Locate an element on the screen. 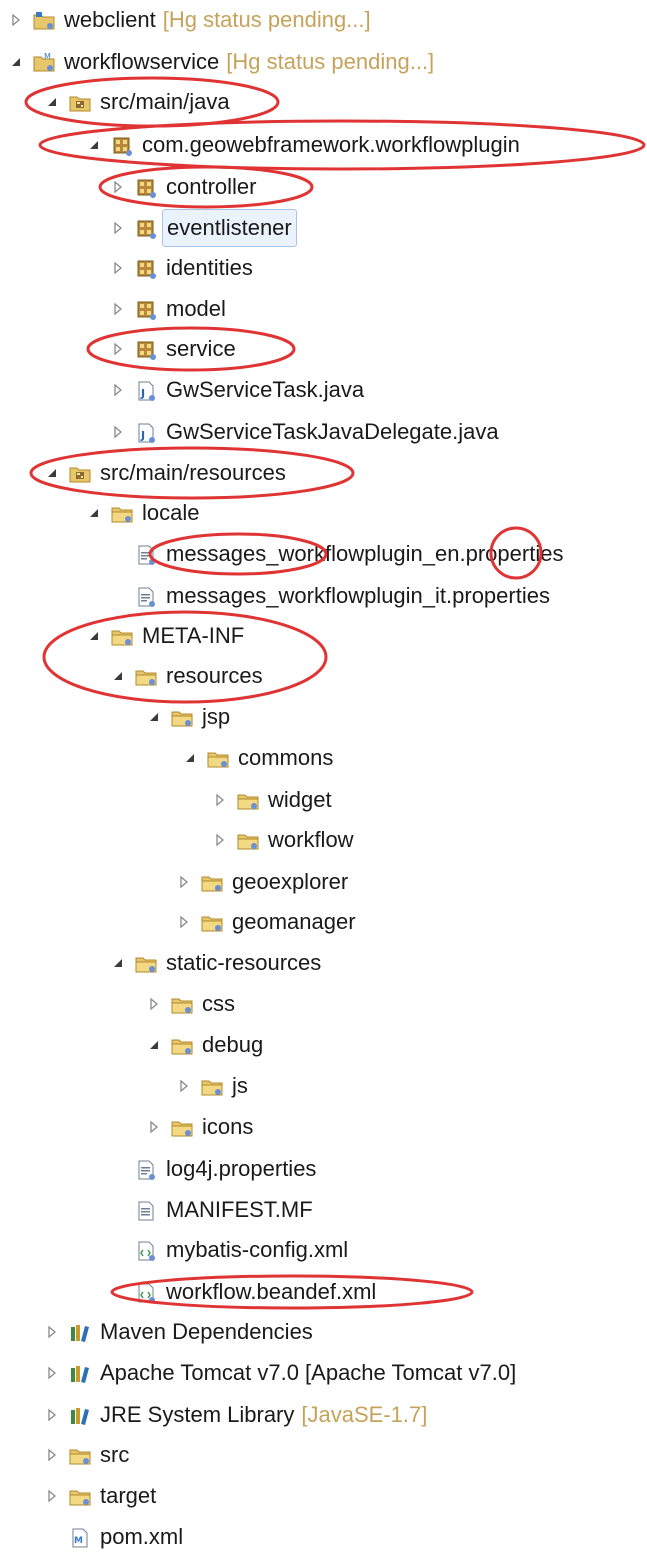  tree-item-geomanager: geomanager is located at coordinates (266, 922).